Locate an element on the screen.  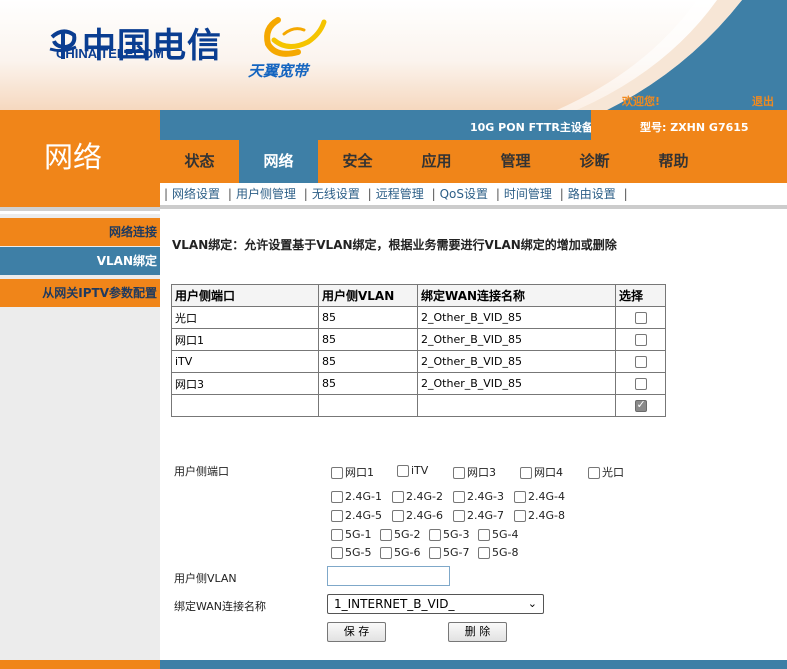
port-option-5g-8: 5G-8 is located at coordinates (498, 552).